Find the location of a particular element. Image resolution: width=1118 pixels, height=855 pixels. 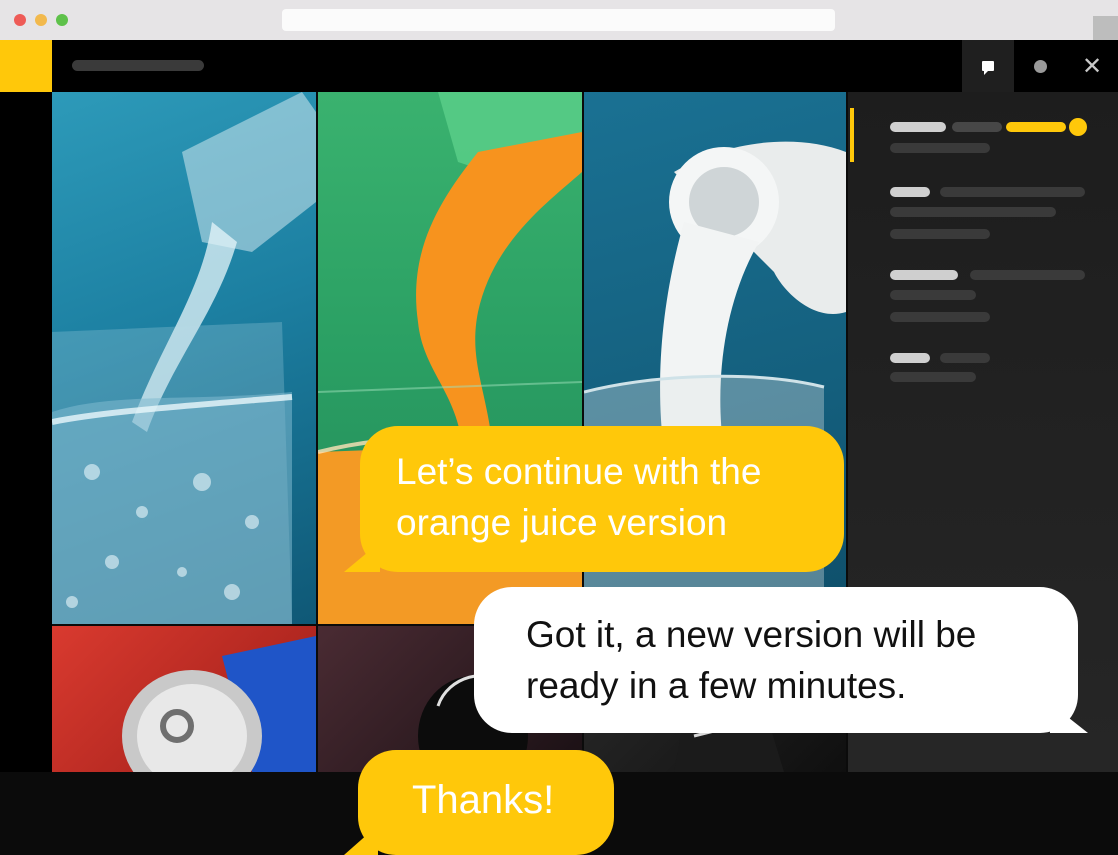

close-button: ✕ is located at coordinates (1092, 66).